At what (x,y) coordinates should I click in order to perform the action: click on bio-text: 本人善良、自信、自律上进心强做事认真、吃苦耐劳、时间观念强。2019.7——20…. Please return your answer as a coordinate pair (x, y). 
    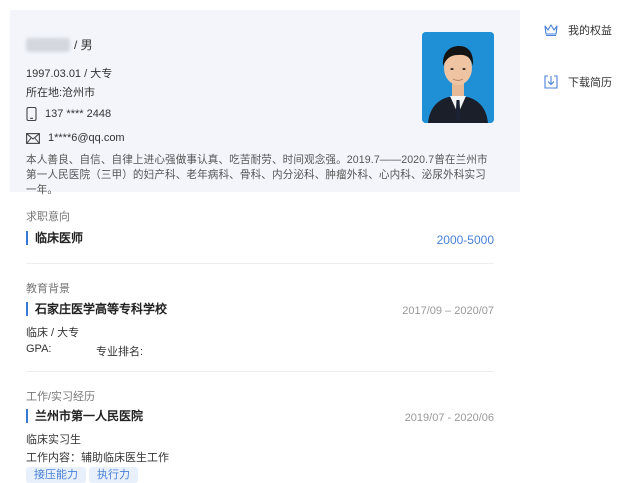
    Looking at the image, I should click on (257, 175).